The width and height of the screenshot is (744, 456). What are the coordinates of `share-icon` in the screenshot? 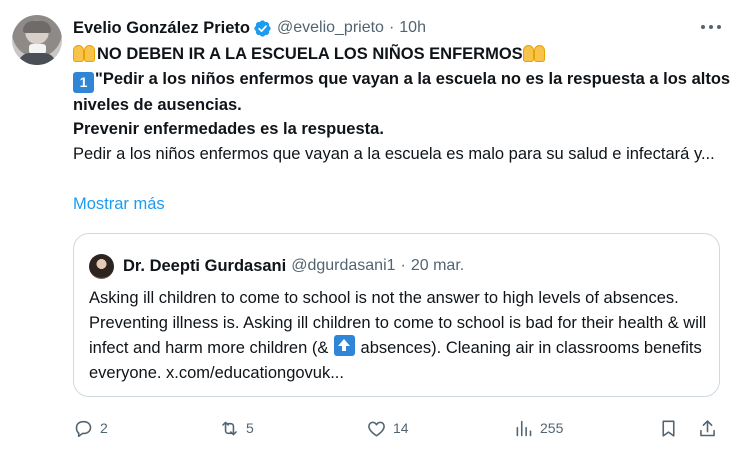 It's located at (707, 427).